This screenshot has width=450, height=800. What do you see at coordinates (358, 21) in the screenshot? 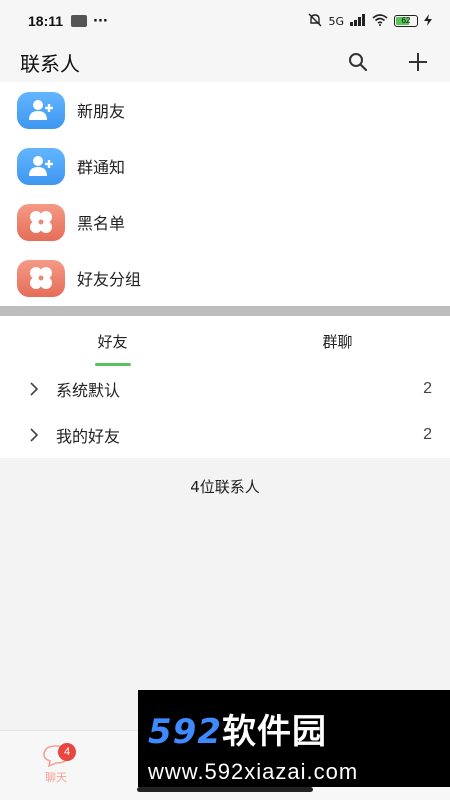
I see `signal-icon` at bounding box center [358, 21].